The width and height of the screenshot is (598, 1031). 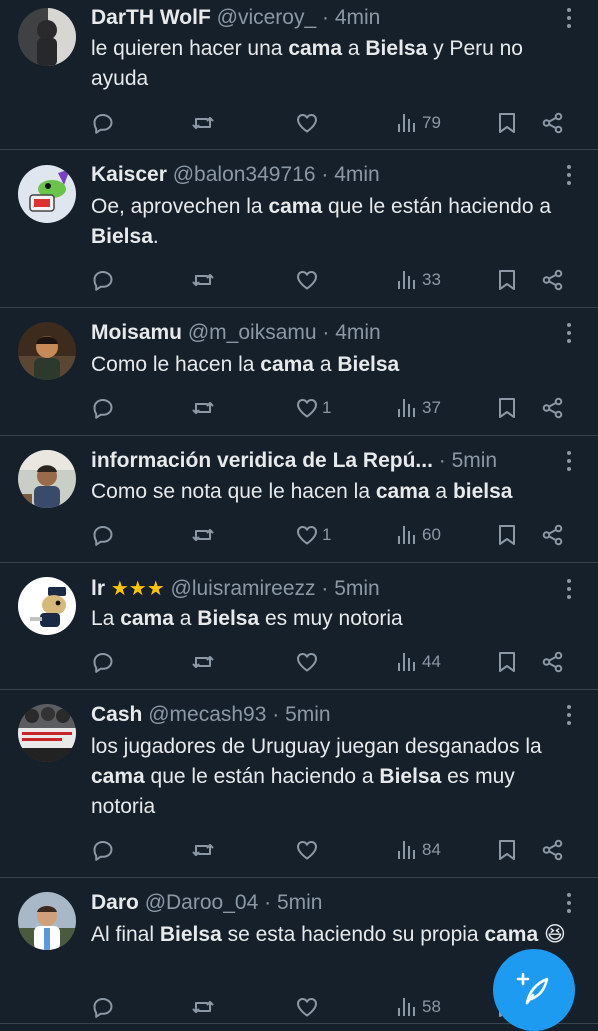 What do you see at coordinates (418, 662) in the screenshot?
I see `views-button: 44` at bounding box center [418, 662].